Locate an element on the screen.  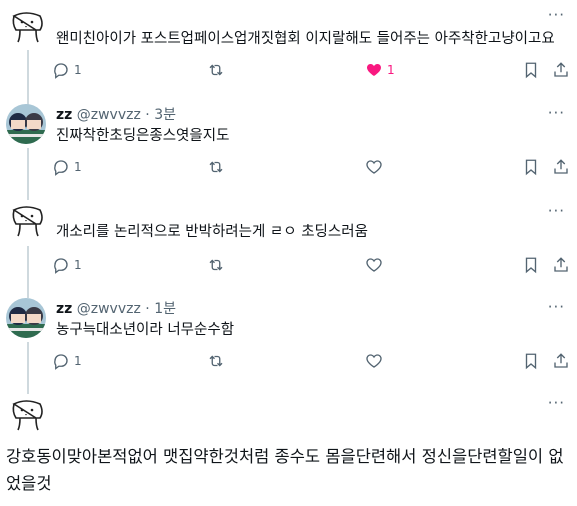
post-text: 진짜착한초딩은종스엿을지도 is located at coordinates (143, 136).